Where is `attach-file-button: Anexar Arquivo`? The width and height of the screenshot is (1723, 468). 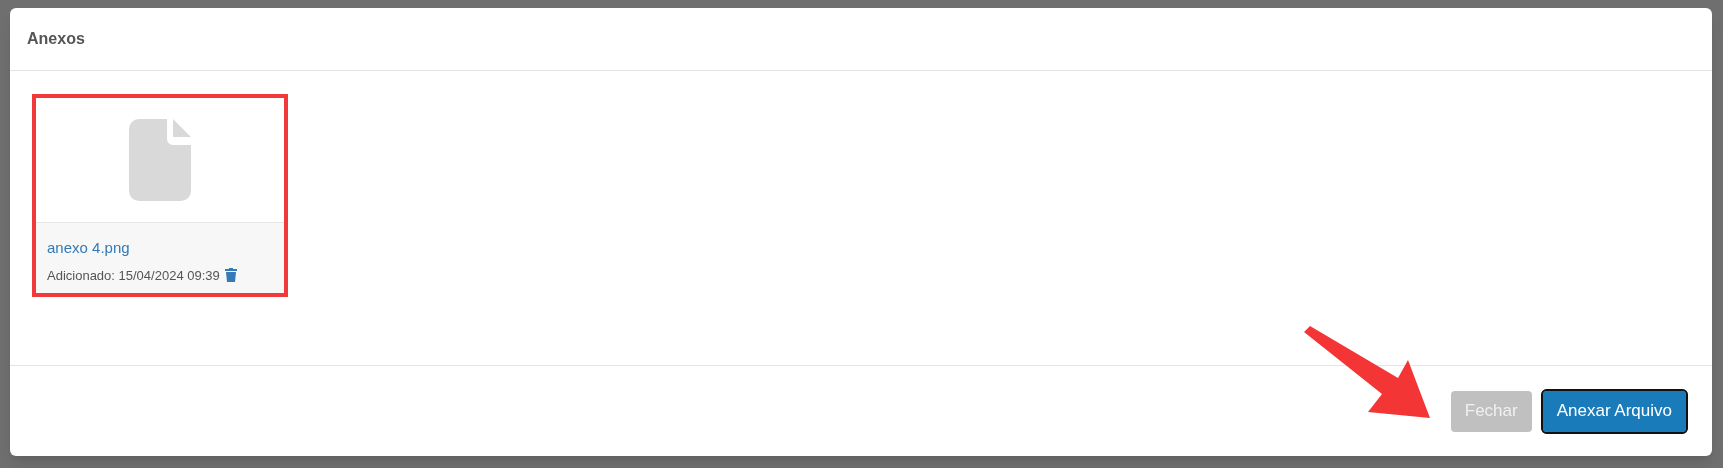
attach-file-button: Anexar Arquivo is located at coordinates (1614, 411).